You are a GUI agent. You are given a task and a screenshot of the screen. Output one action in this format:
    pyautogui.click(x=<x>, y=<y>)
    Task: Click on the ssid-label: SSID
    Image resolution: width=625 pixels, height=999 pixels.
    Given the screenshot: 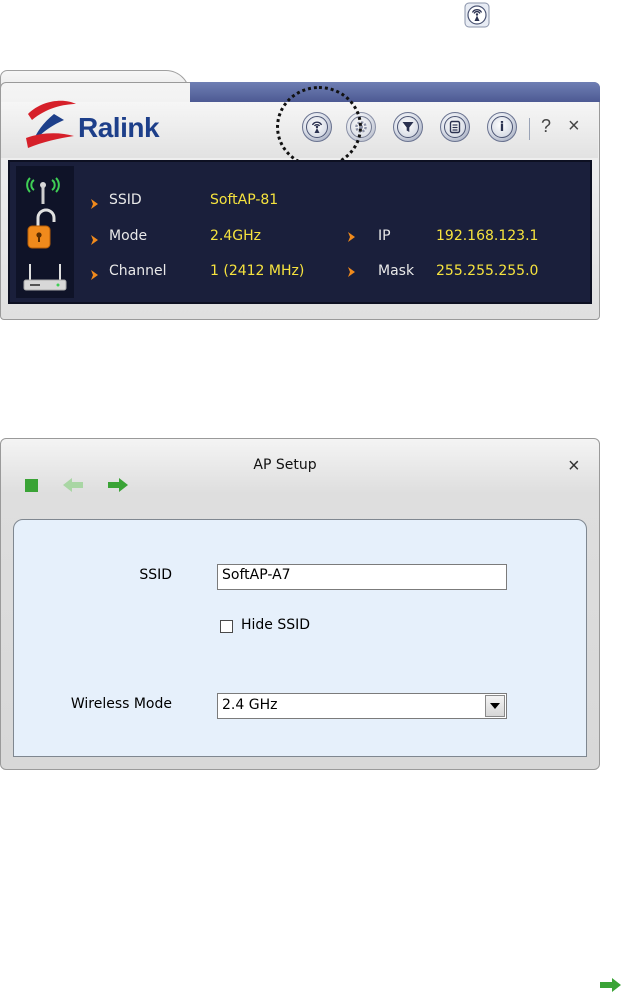 What is the action you would take?
    pyautogui.click(x=125, y=200)
    